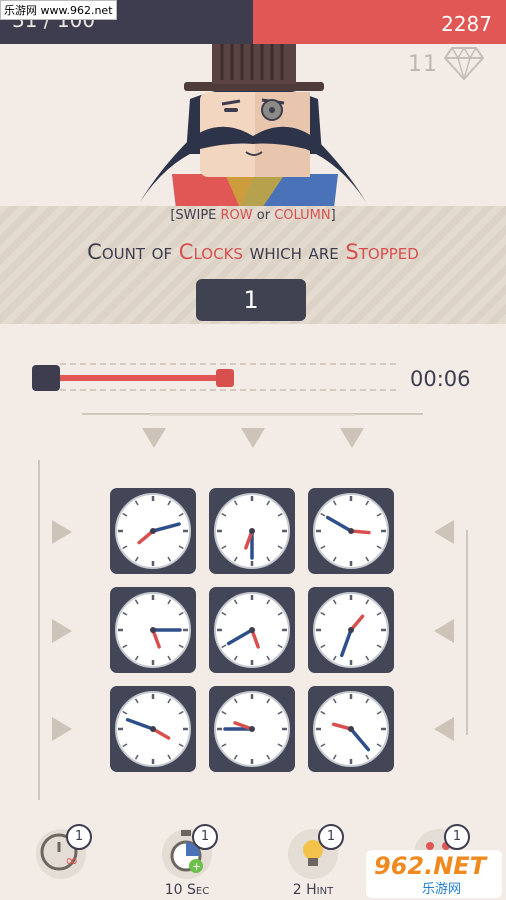  Describe the element at coordinates (253, 252) in the screenshot. I see `question-text: Count of Clocks which are Stopped` at that location.